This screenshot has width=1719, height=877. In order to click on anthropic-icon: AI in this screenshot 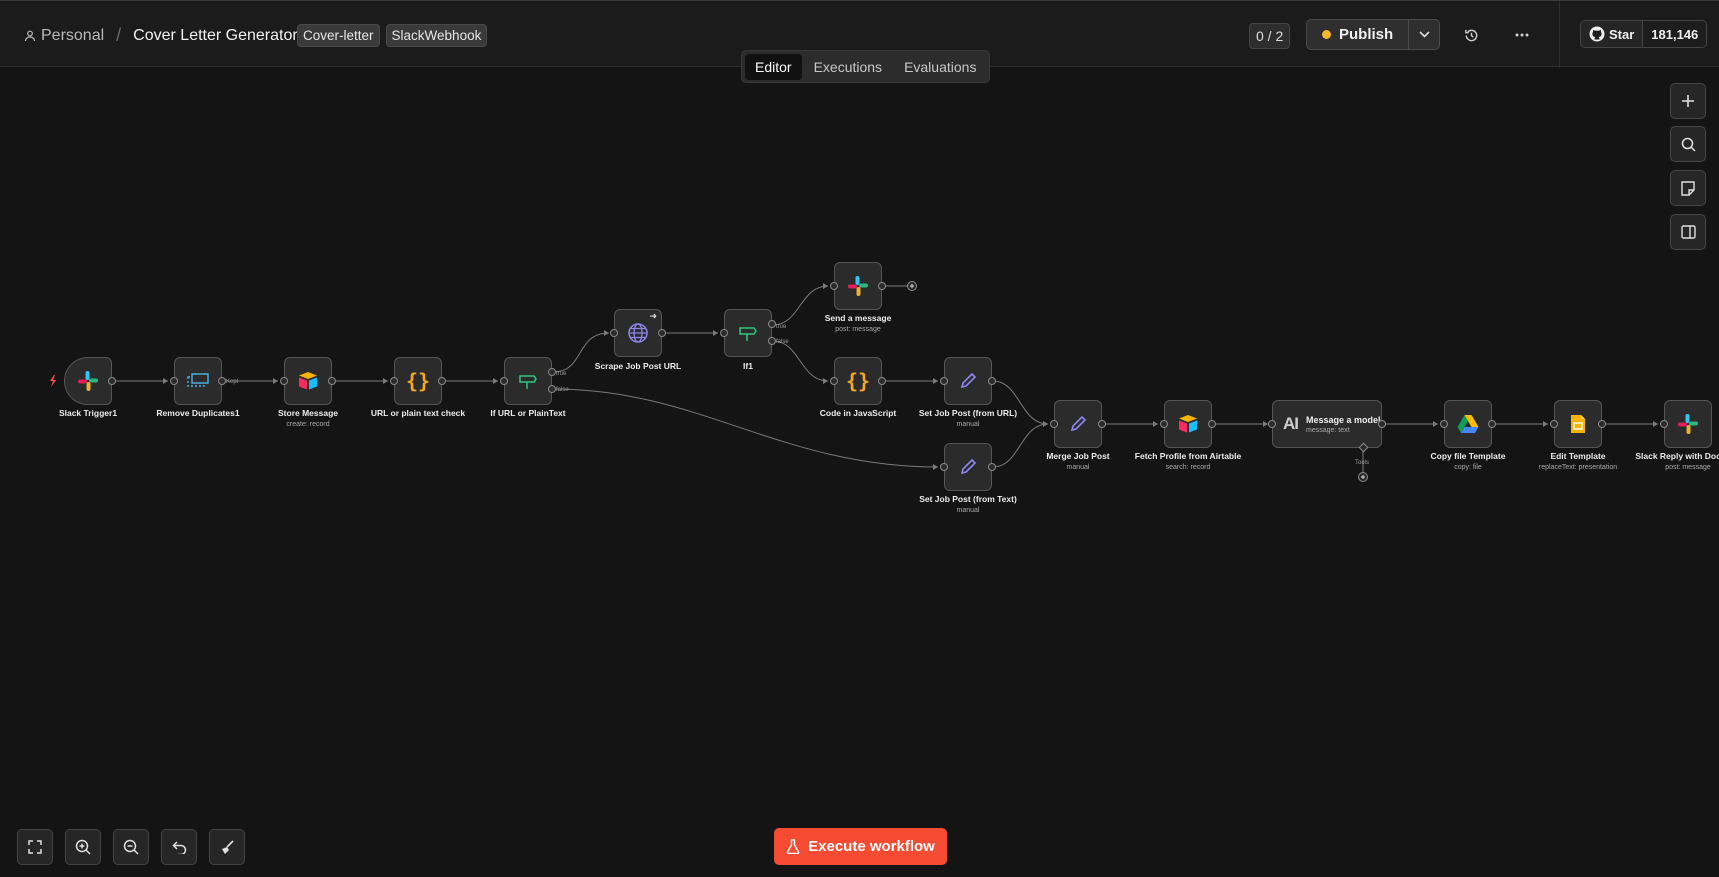, I will do `click(1291, 423)`.